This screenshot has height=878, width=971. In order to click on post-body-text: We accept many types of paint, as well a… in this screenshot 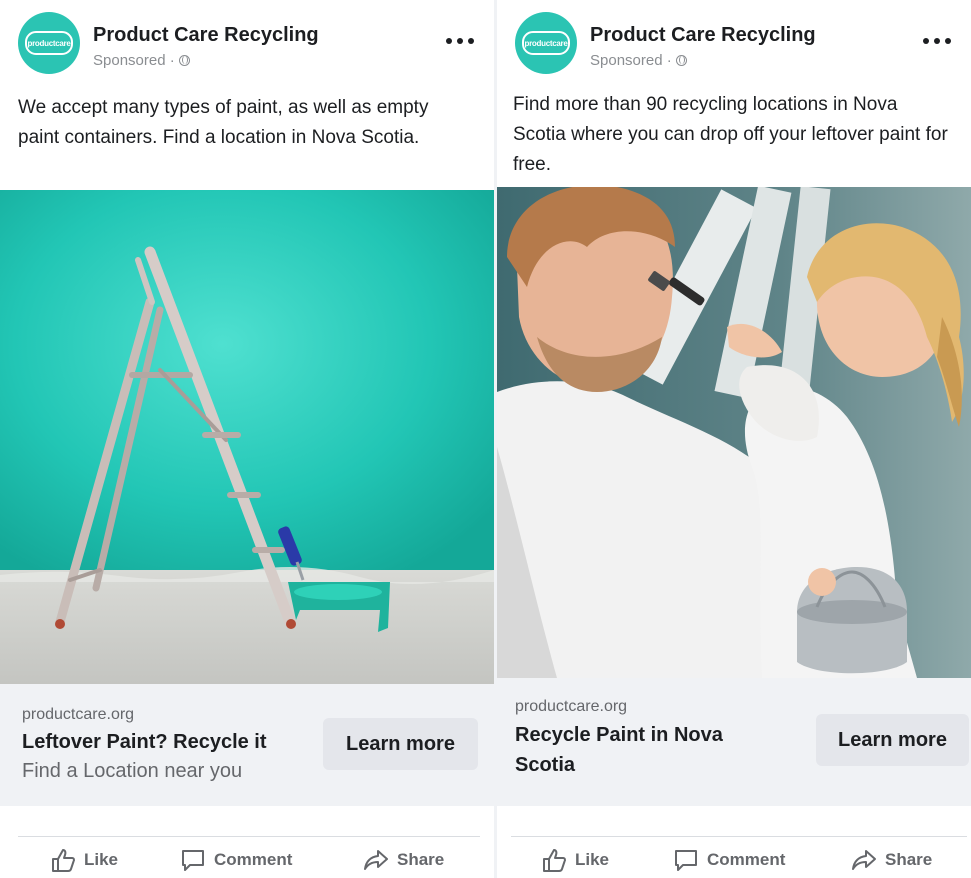, I will do `click(223, 122)`.